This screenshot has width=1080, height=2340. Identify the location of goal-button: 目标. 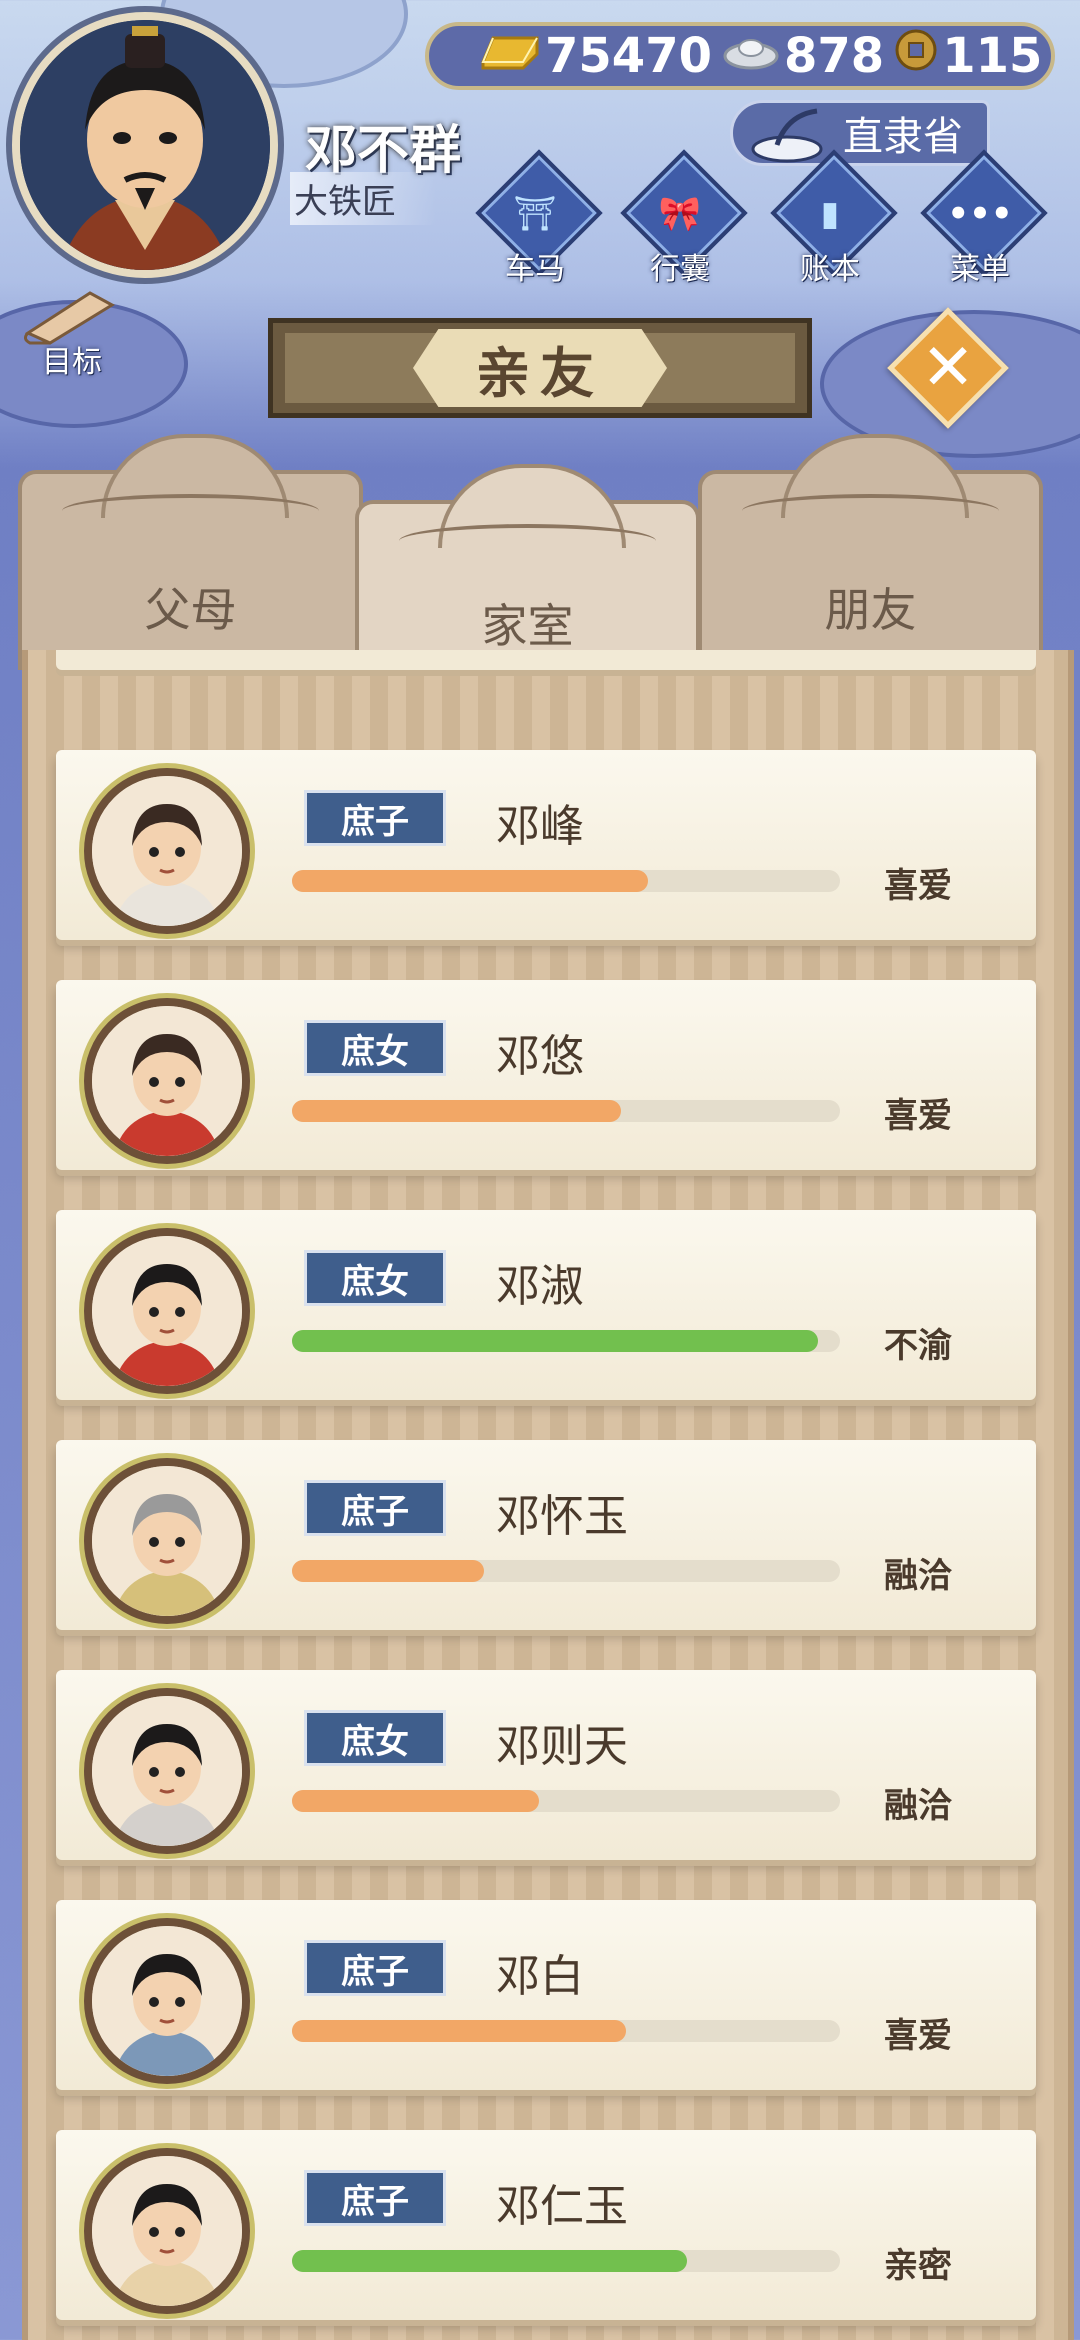
(70, 332).